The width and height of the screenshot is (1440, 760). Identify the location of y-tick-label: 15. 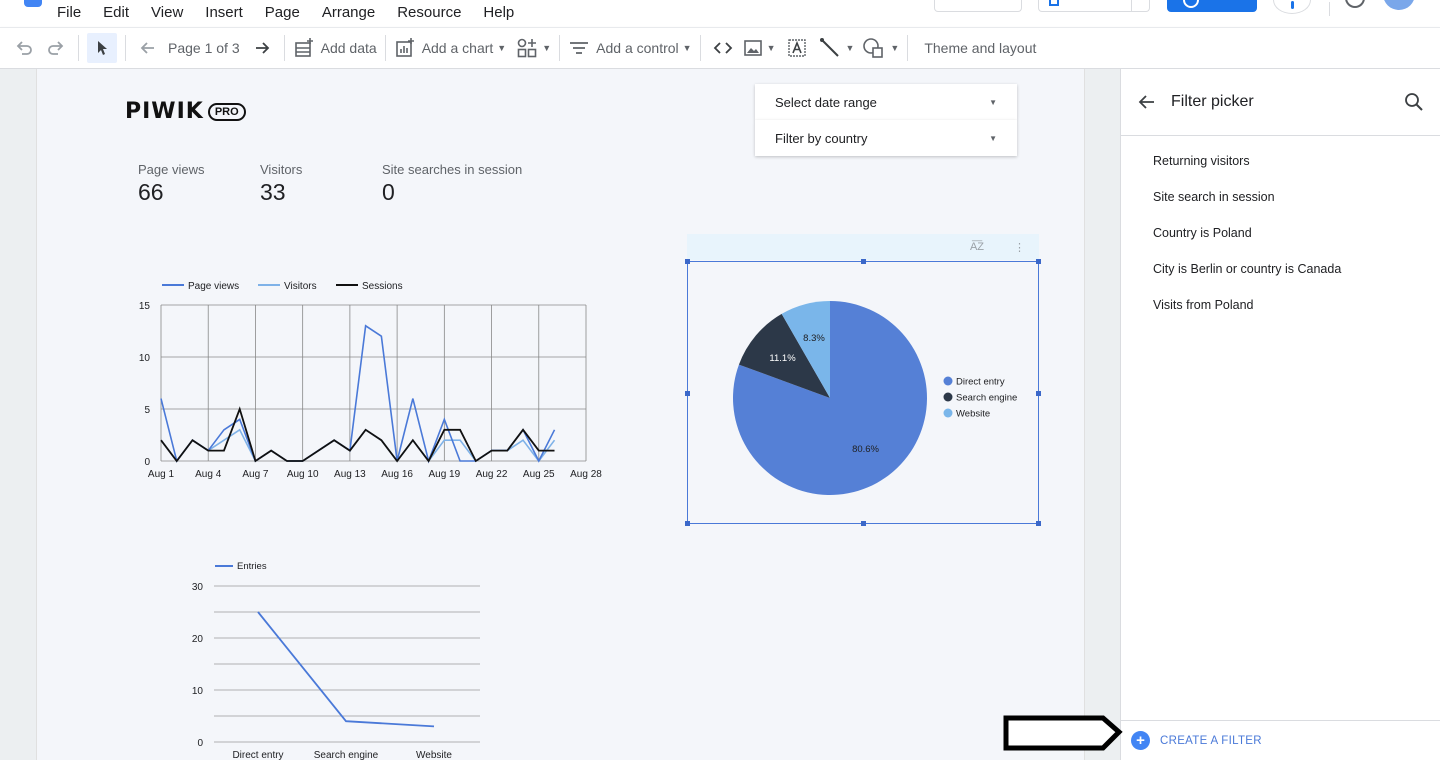
(145, 306).